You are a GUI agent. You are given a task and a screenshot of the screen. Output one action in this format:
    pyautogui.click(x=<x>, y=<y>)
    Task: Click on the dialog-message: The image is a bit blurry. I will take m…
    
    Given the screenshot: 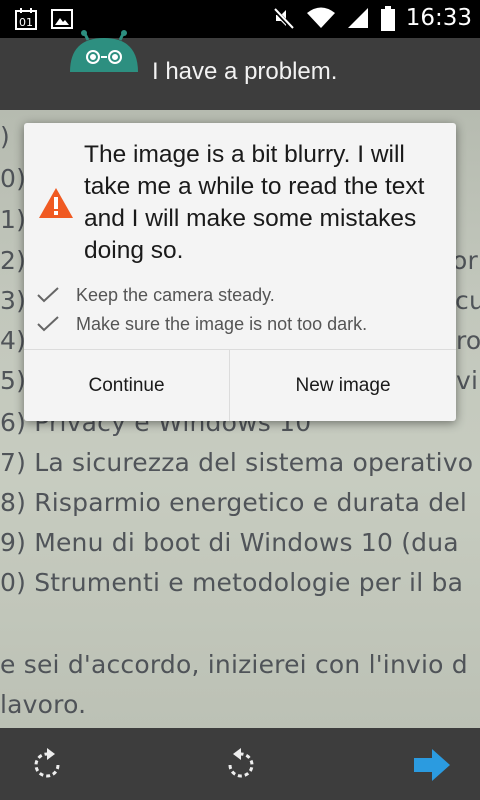 What is the action you would take?
    pyautogui.click(x=254, y=202)
    